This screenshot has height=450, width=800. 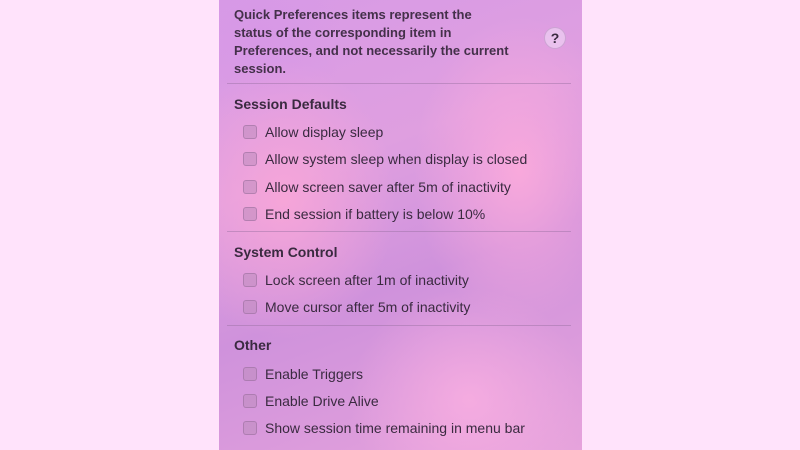 I want to click on option-enable-triggers: Enable Triggers, so click(x=303, y=374).